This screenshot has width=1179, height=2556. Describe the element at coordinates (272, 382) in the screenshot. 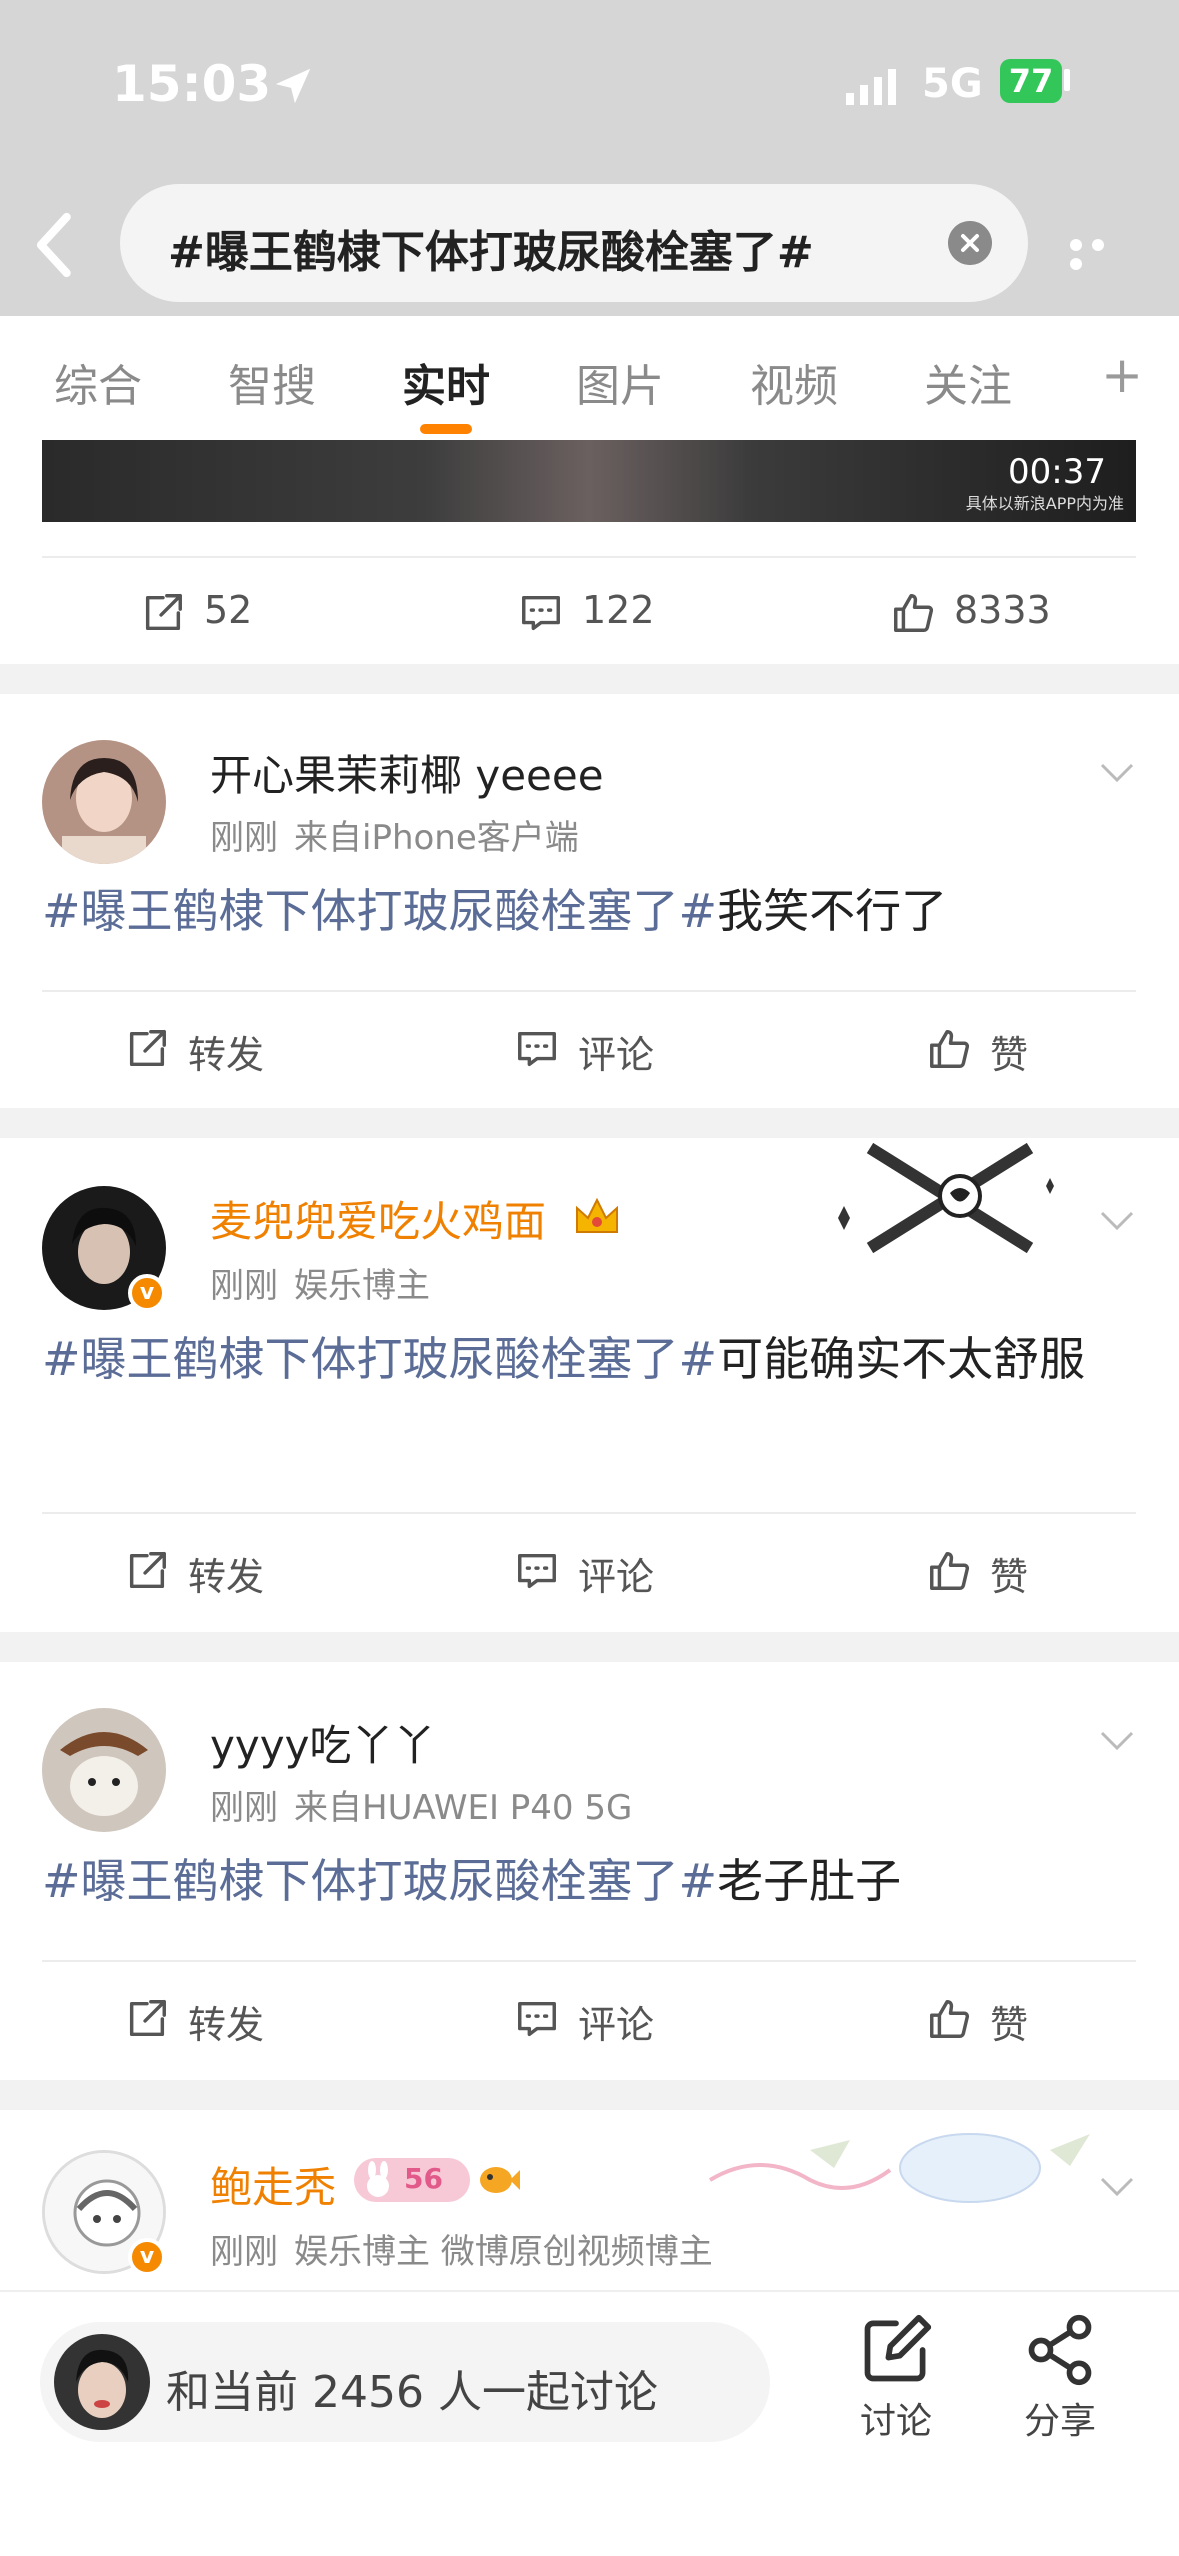

I see `tab-smart-search: 智搜` at that location.